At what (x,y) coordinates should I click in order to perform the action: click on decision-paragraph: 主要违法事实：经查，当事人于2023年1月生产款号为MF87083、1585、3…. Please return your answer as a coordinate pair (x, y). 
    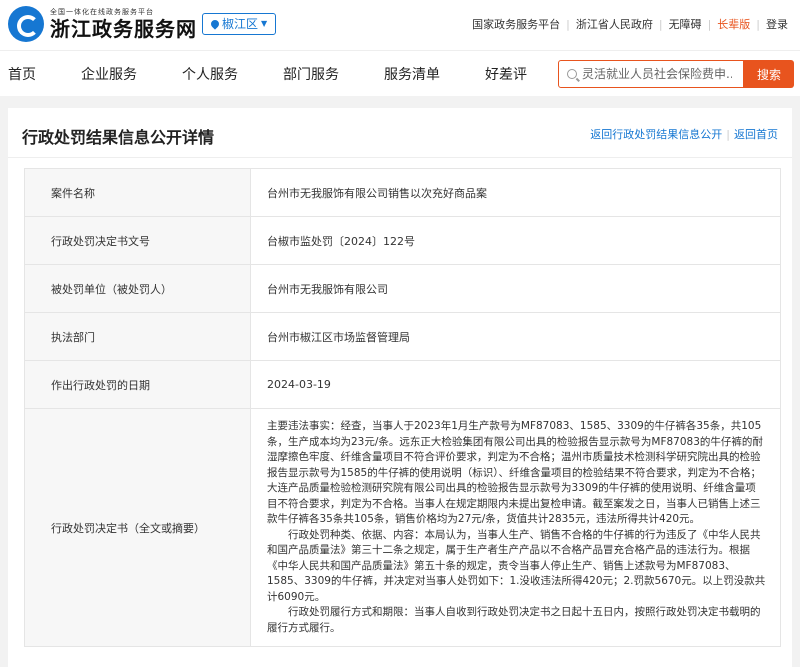
    Looking at the image, I should click on (515, 472).